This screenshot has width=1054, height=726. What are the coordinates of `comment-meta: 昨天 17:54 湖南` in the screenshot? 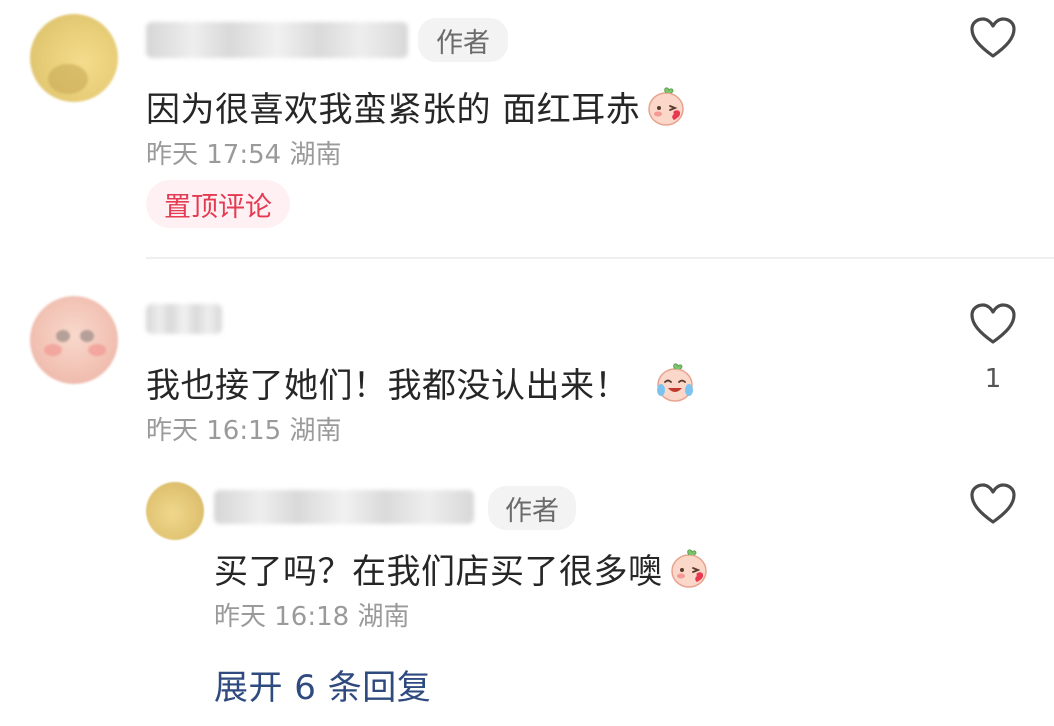 It's located at (243, 152).